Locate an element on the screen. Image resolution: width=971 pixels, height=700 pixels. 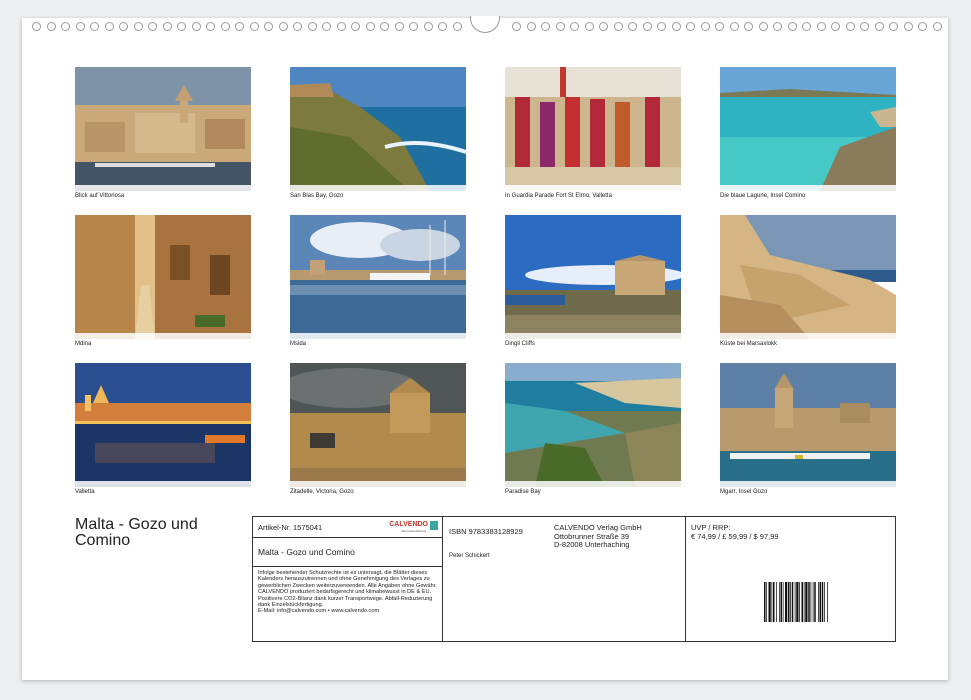
photo-caption: Msida is located at coordinates (298, 344).